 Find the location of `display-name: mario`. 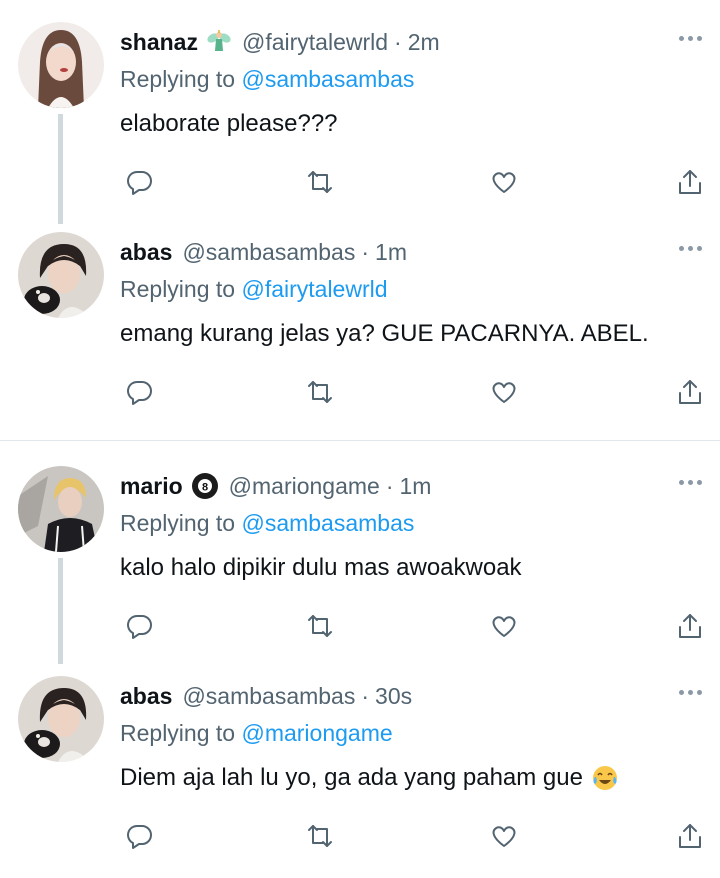

display-name: mario is located at coordinates (151, 486).